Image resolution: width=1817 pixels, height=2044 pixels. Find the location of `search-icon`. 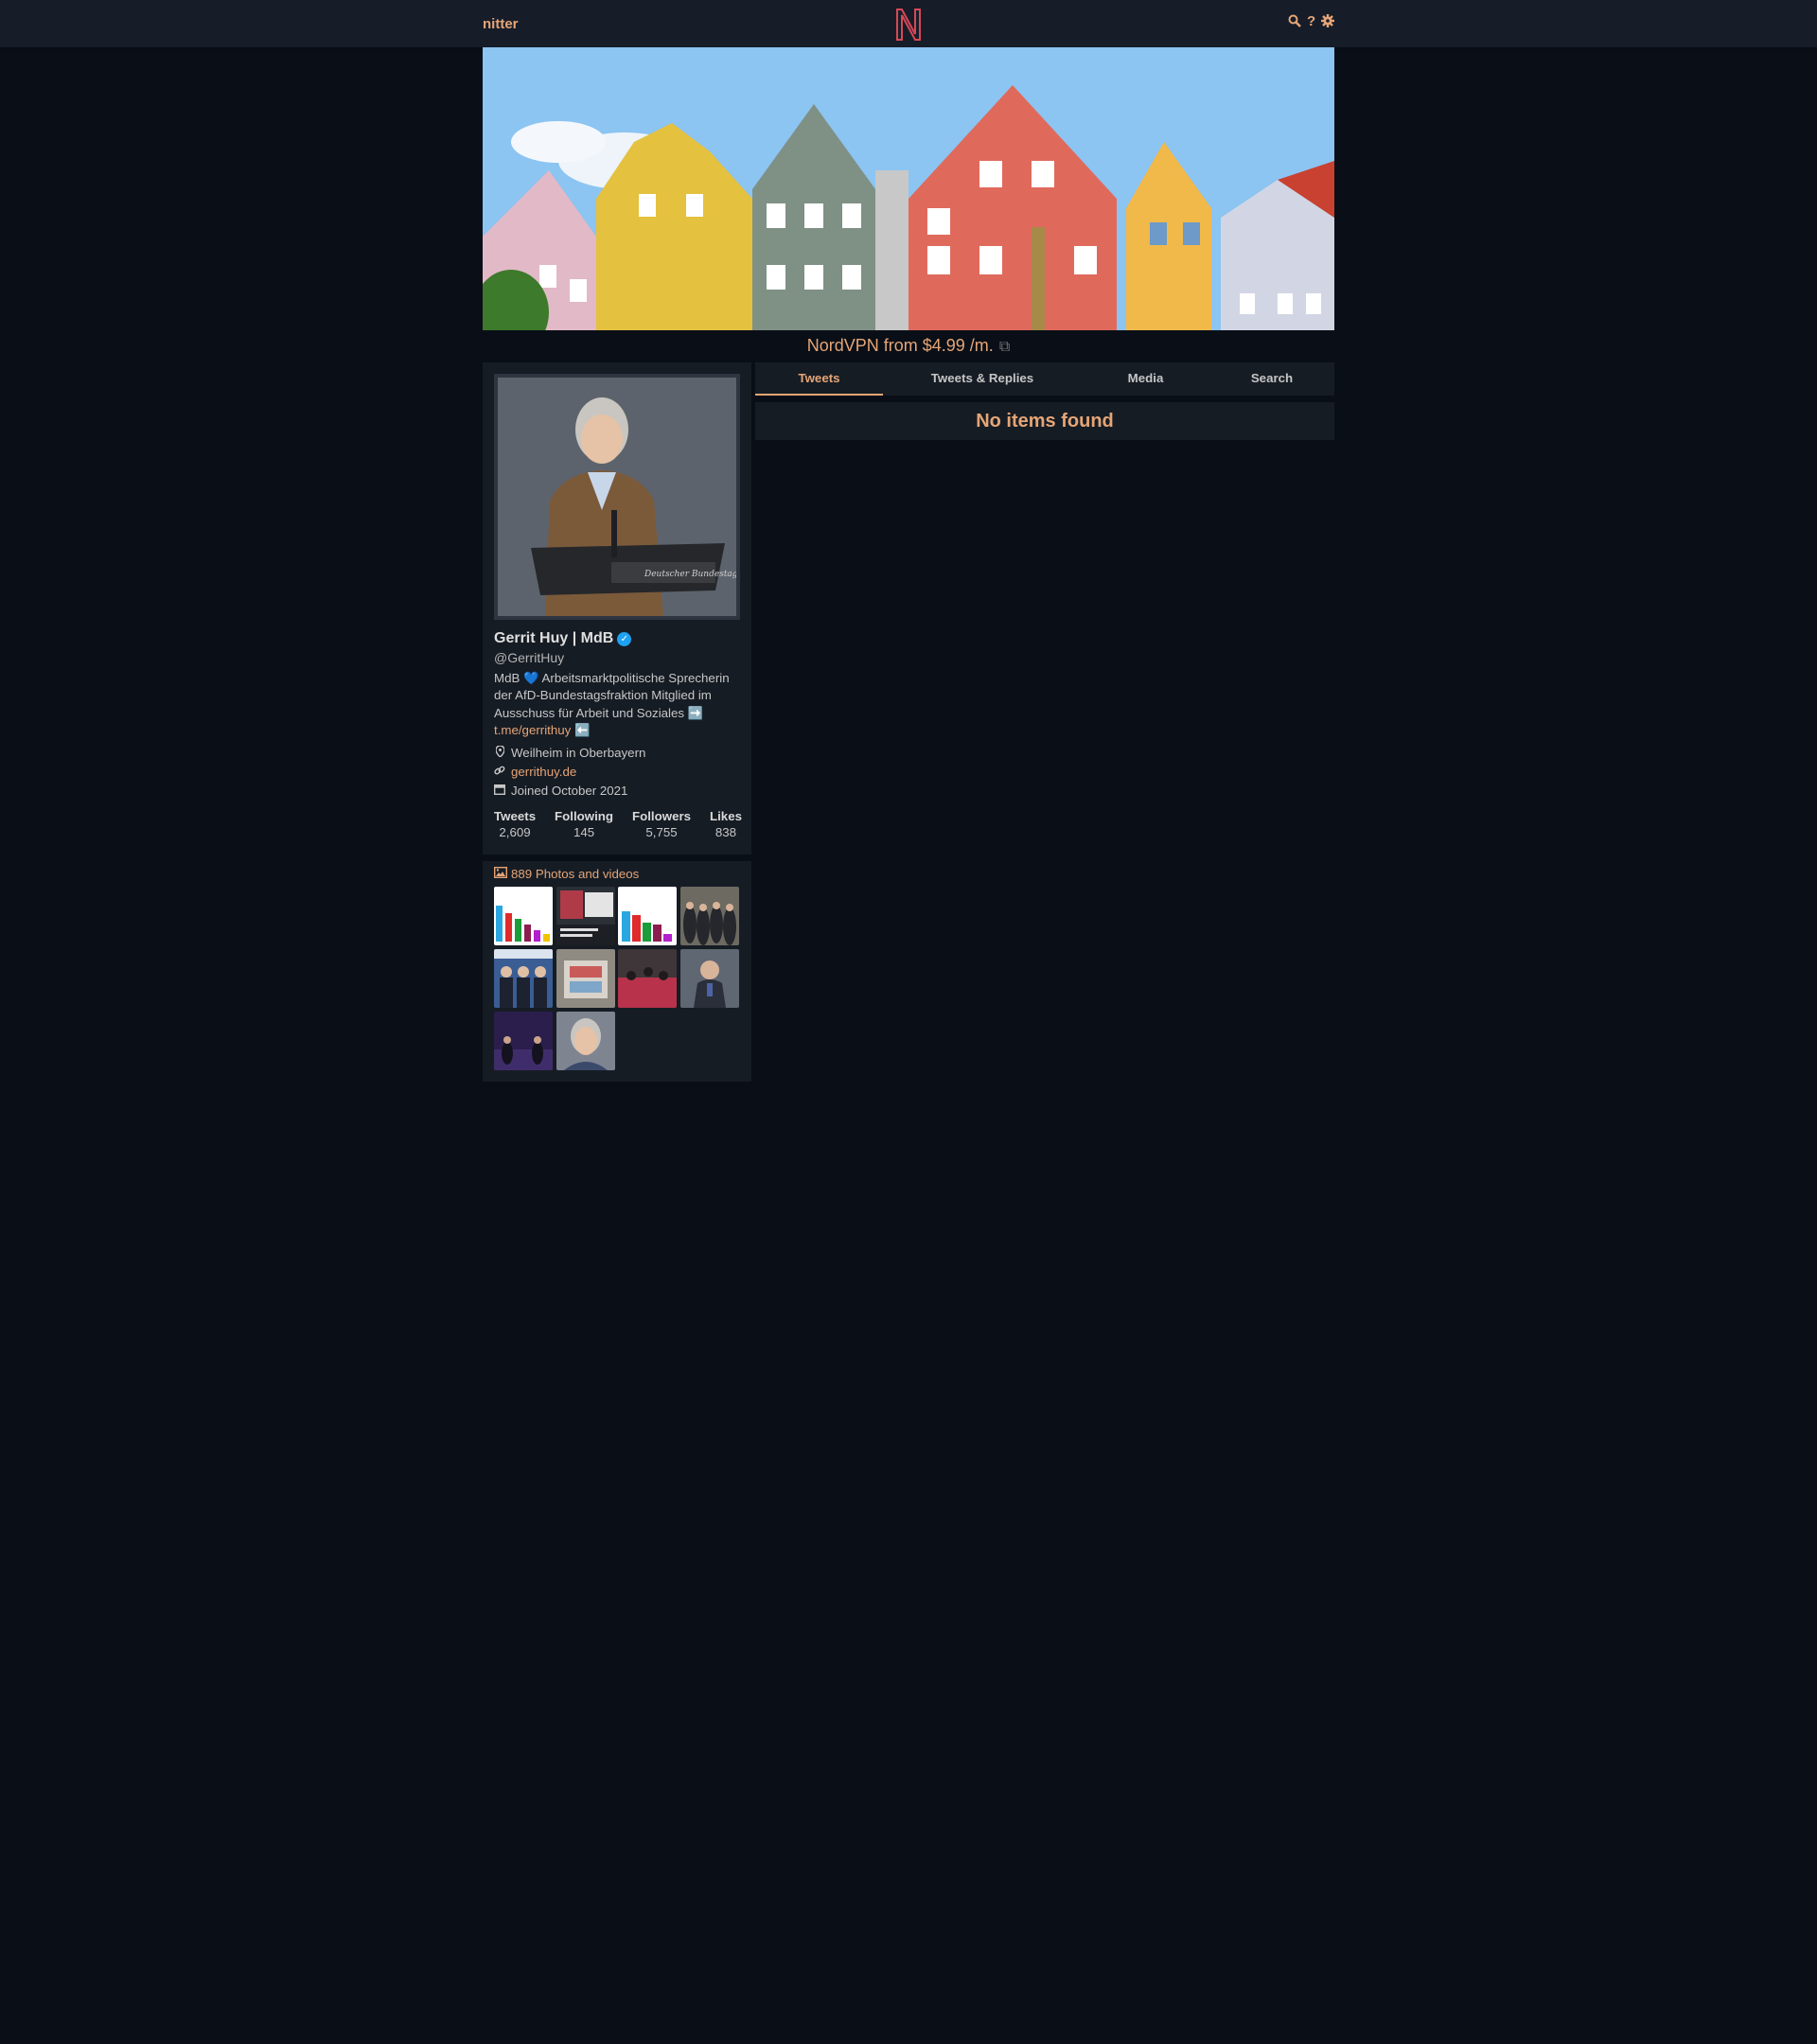

search-icon is located at coordinates (1294, 21).